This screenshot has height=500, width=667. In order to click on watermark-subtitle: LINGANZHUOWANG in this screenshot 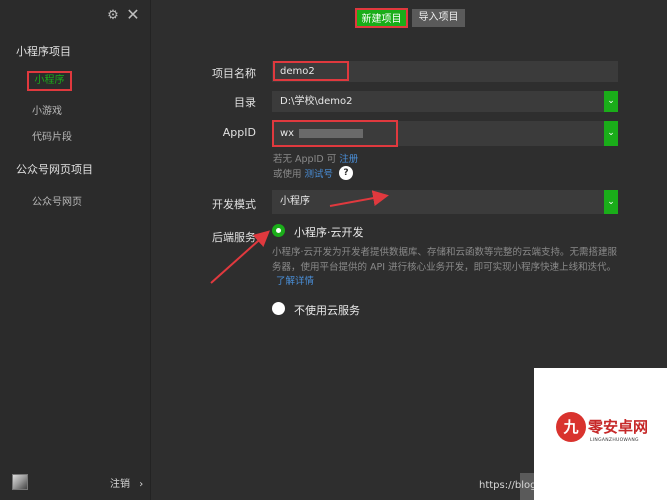, I will do `click(614, 440)`.